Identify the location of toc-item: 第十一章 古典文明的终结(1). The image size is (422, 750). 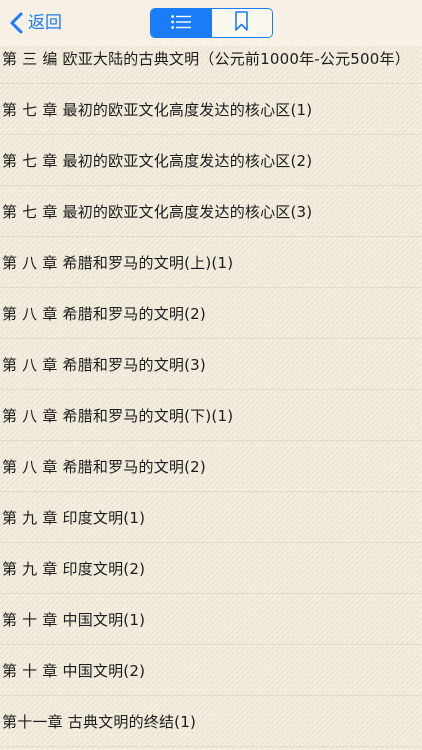
(211, 721).